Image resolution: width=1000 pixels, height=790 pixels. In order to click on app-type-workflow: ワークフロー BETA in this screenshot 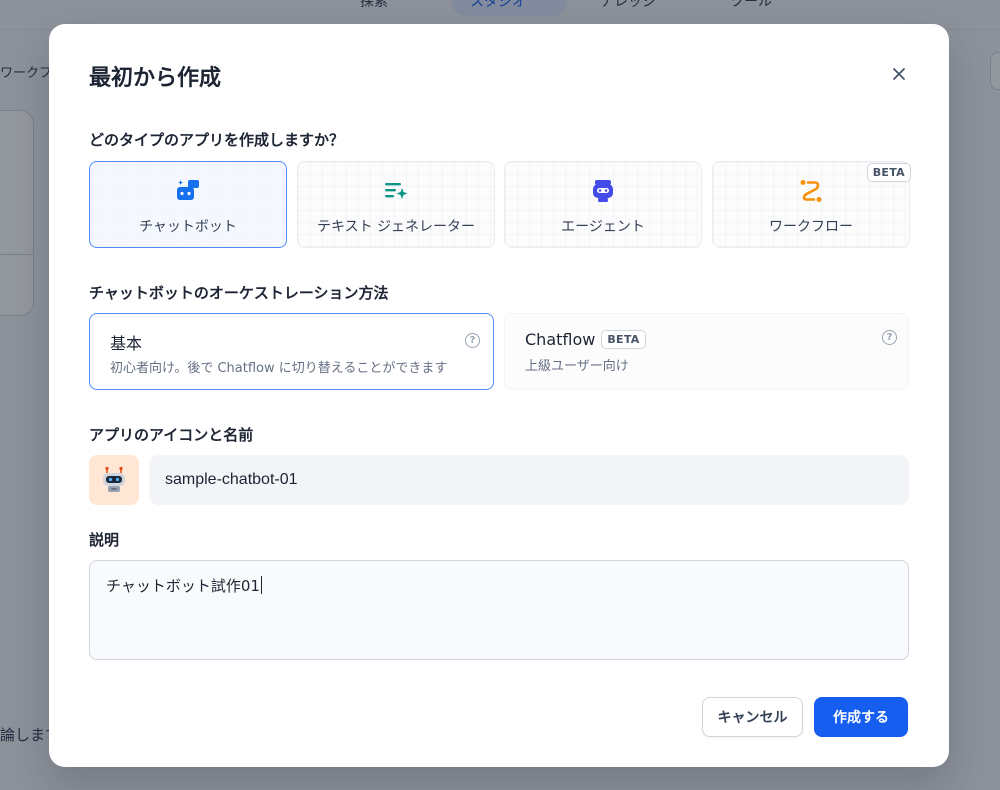, I will do `click(811, 204)`.